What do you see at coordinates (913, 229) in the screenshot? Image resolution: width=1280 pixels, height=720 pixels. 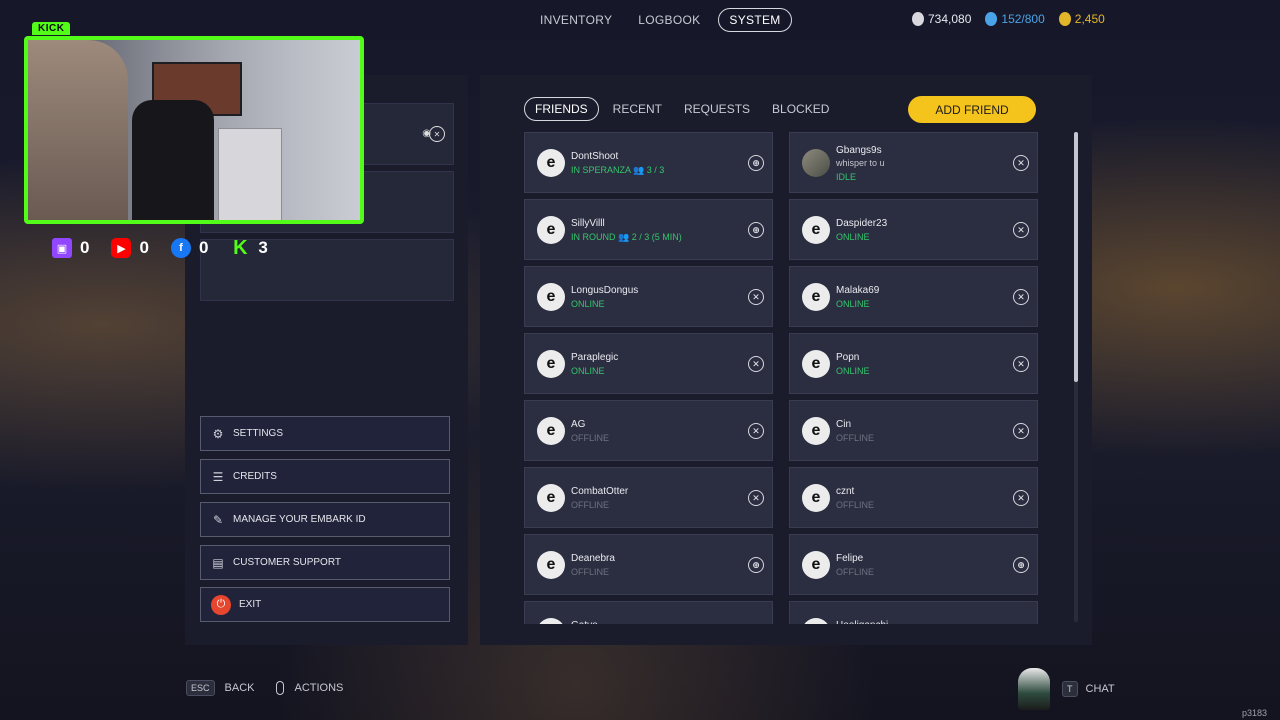 I see `friend-card: e Daspider23 ONLINE ✕` at bounding box center [913, 229].